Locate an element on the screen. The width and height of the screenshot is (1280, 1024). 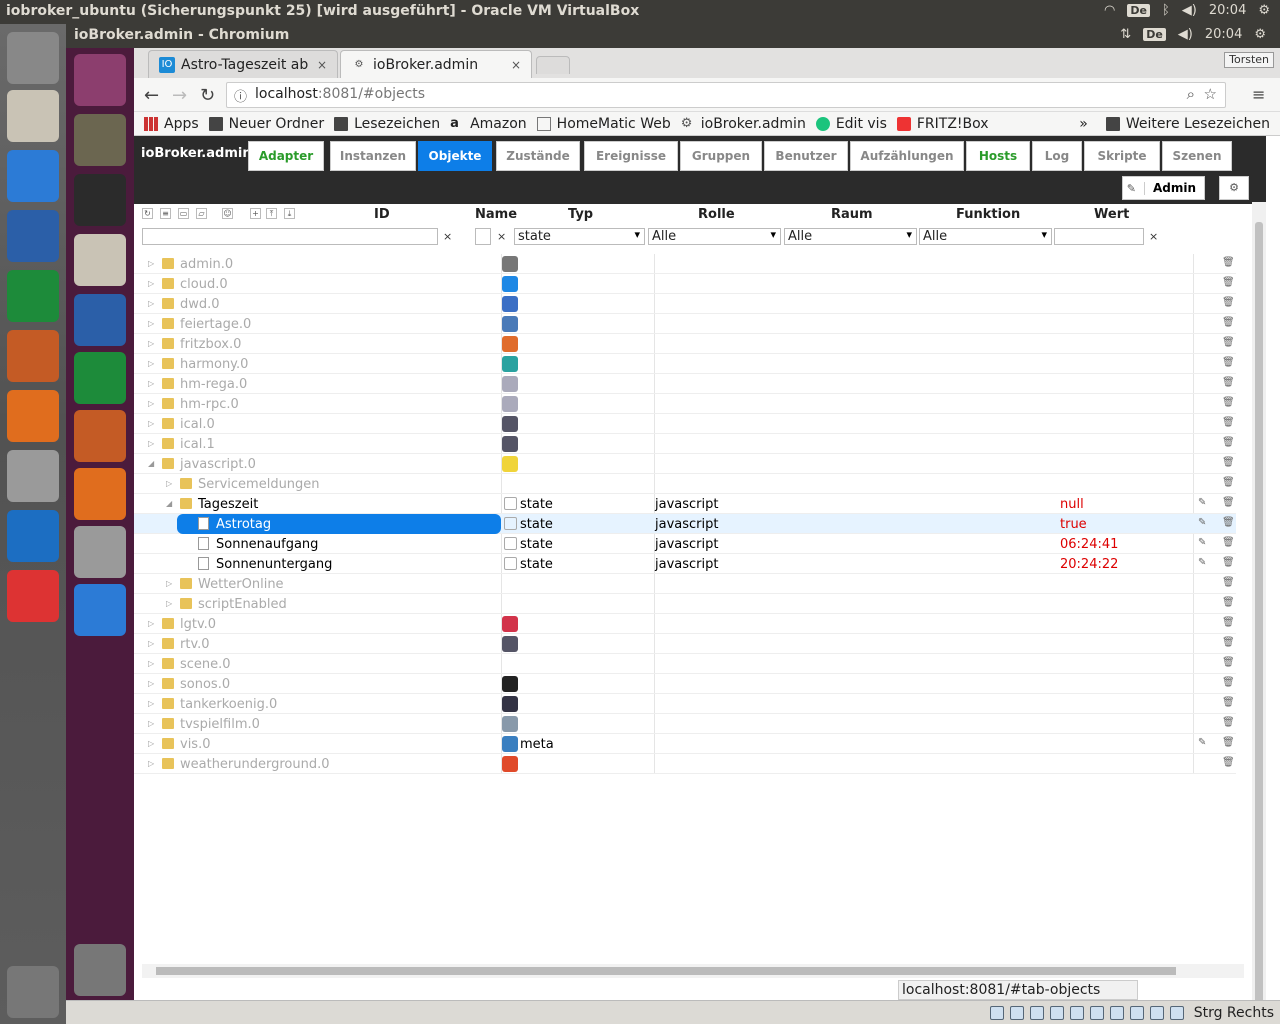
tab-benutzer: Benutzer is located at coordinates (806, 156).